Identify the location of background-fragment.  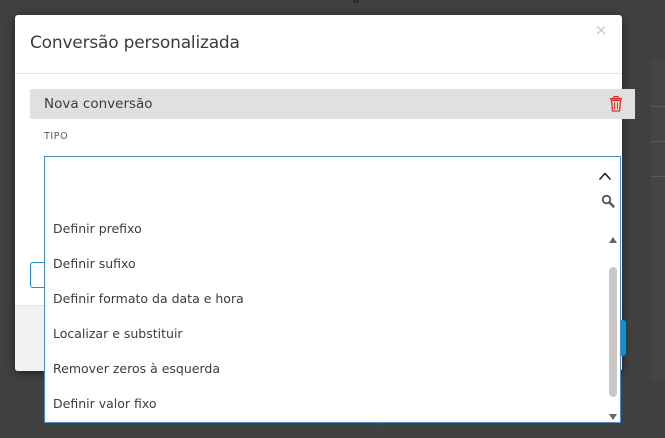
(356, 1).